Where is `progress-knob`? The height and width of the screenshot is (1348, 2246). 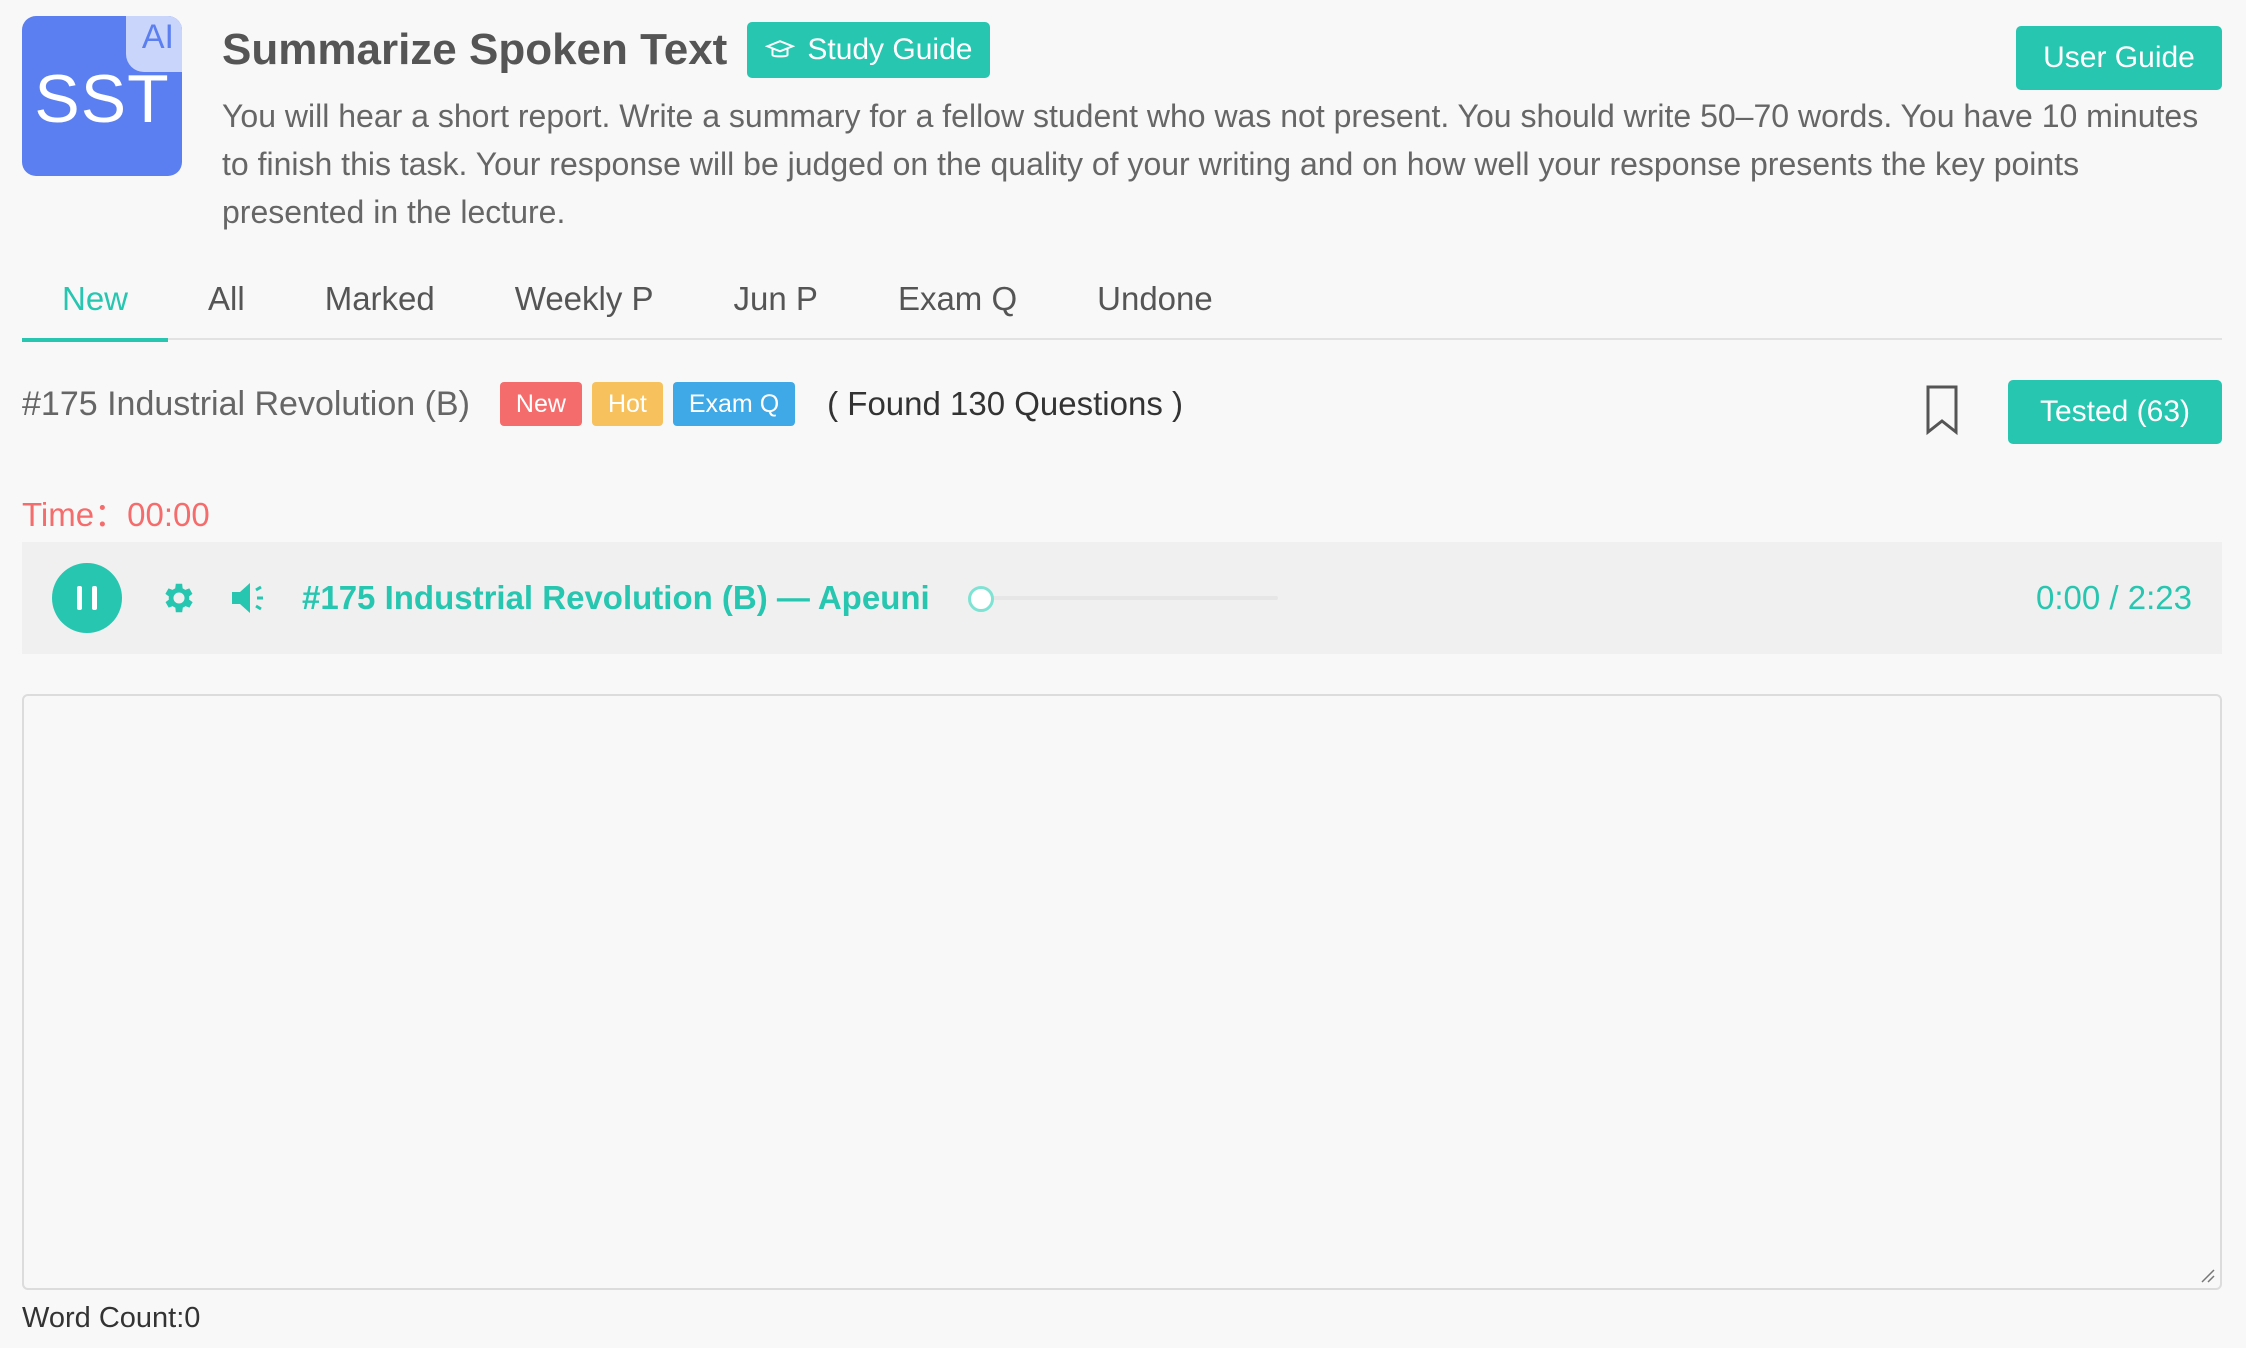 progress-knob is located at coordinates (980, 599).